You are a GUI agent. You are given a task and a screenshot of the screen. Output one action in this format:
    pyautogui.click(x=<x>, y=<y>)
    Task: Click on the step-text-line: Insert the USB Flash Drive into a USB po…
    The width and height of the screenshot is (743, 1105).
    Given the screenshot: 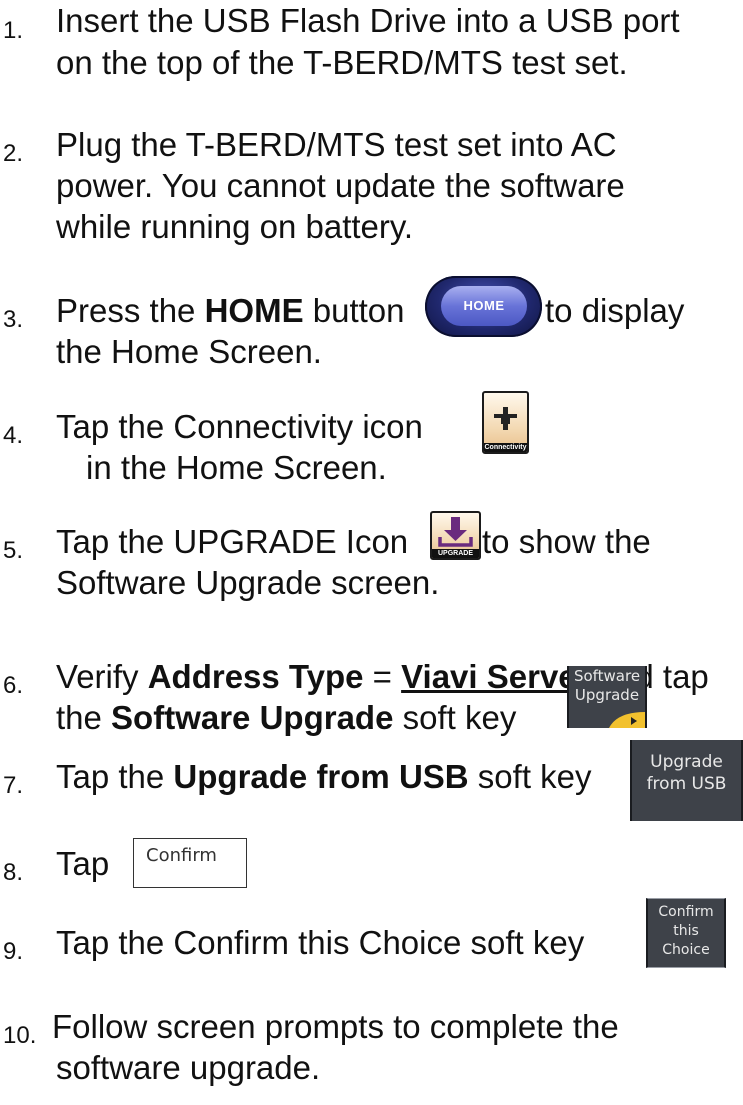 What is the action you would take?
    pyautogui.click(x=368, y=20)
    